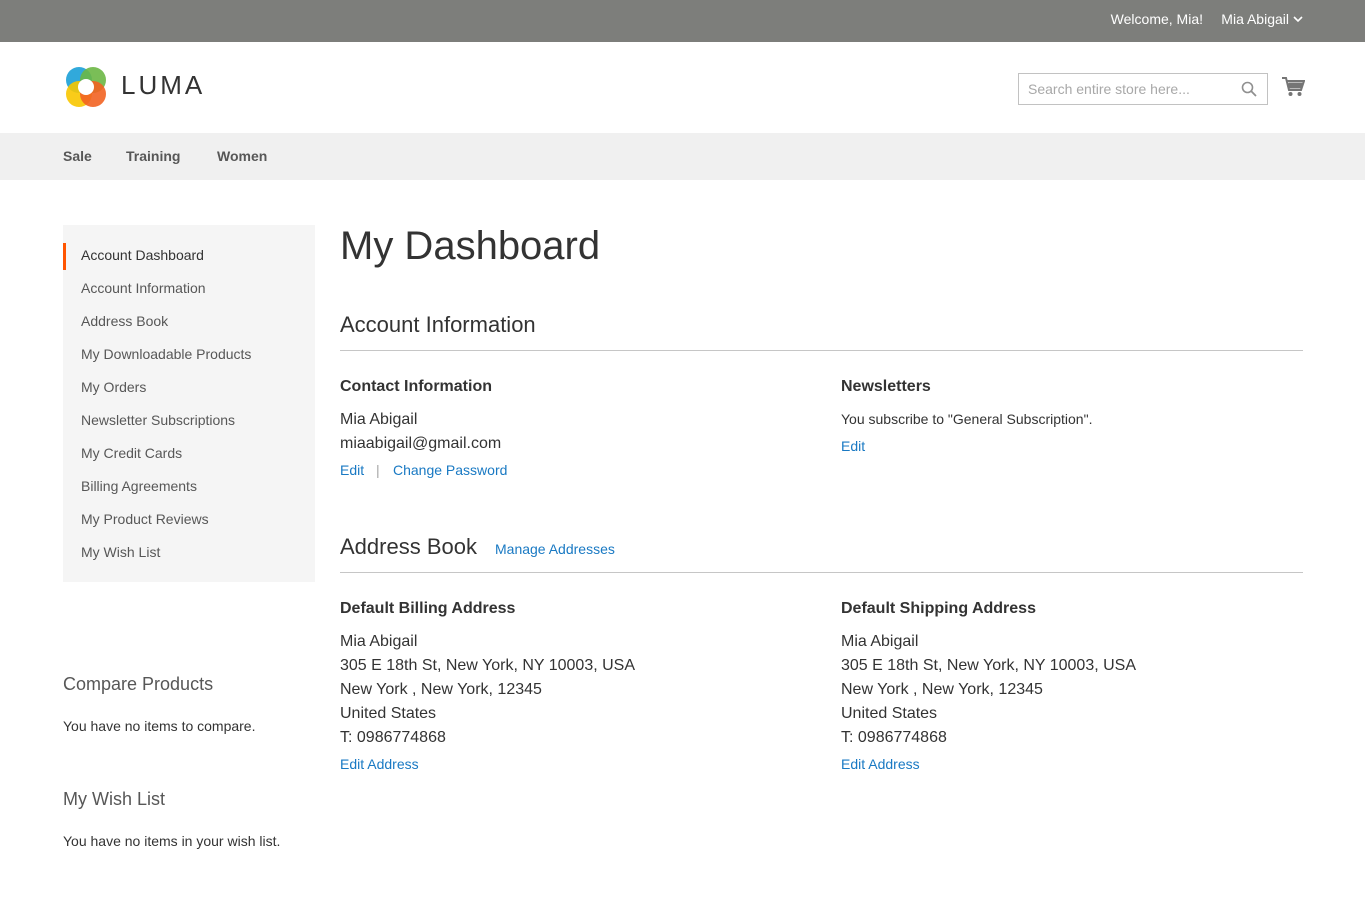 Image resolution: width=1365 pixels, height=902 pixels. Describe the element at coordinates (189, 556) in the screenshot. I see `sidebar-item-wish-list: My Wish List` at that location.